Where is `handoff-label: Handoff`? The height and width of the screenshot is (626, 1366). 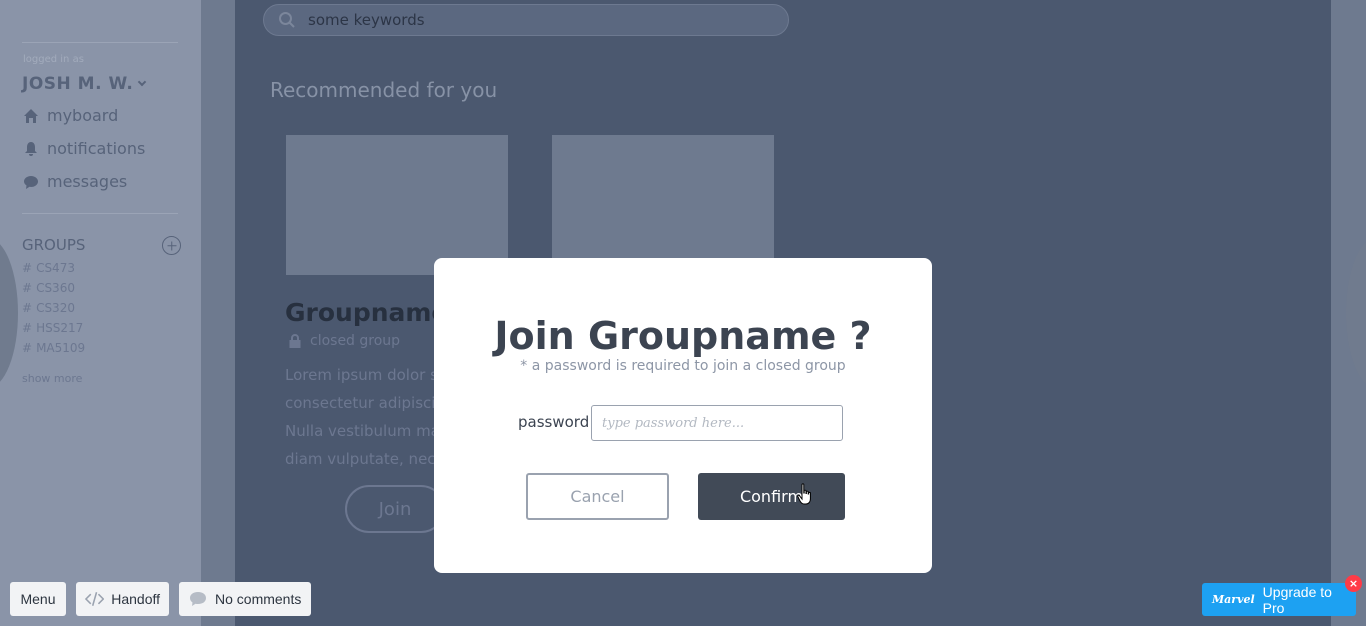
handoff-label: Handoff is located at coordinates (135, 599).